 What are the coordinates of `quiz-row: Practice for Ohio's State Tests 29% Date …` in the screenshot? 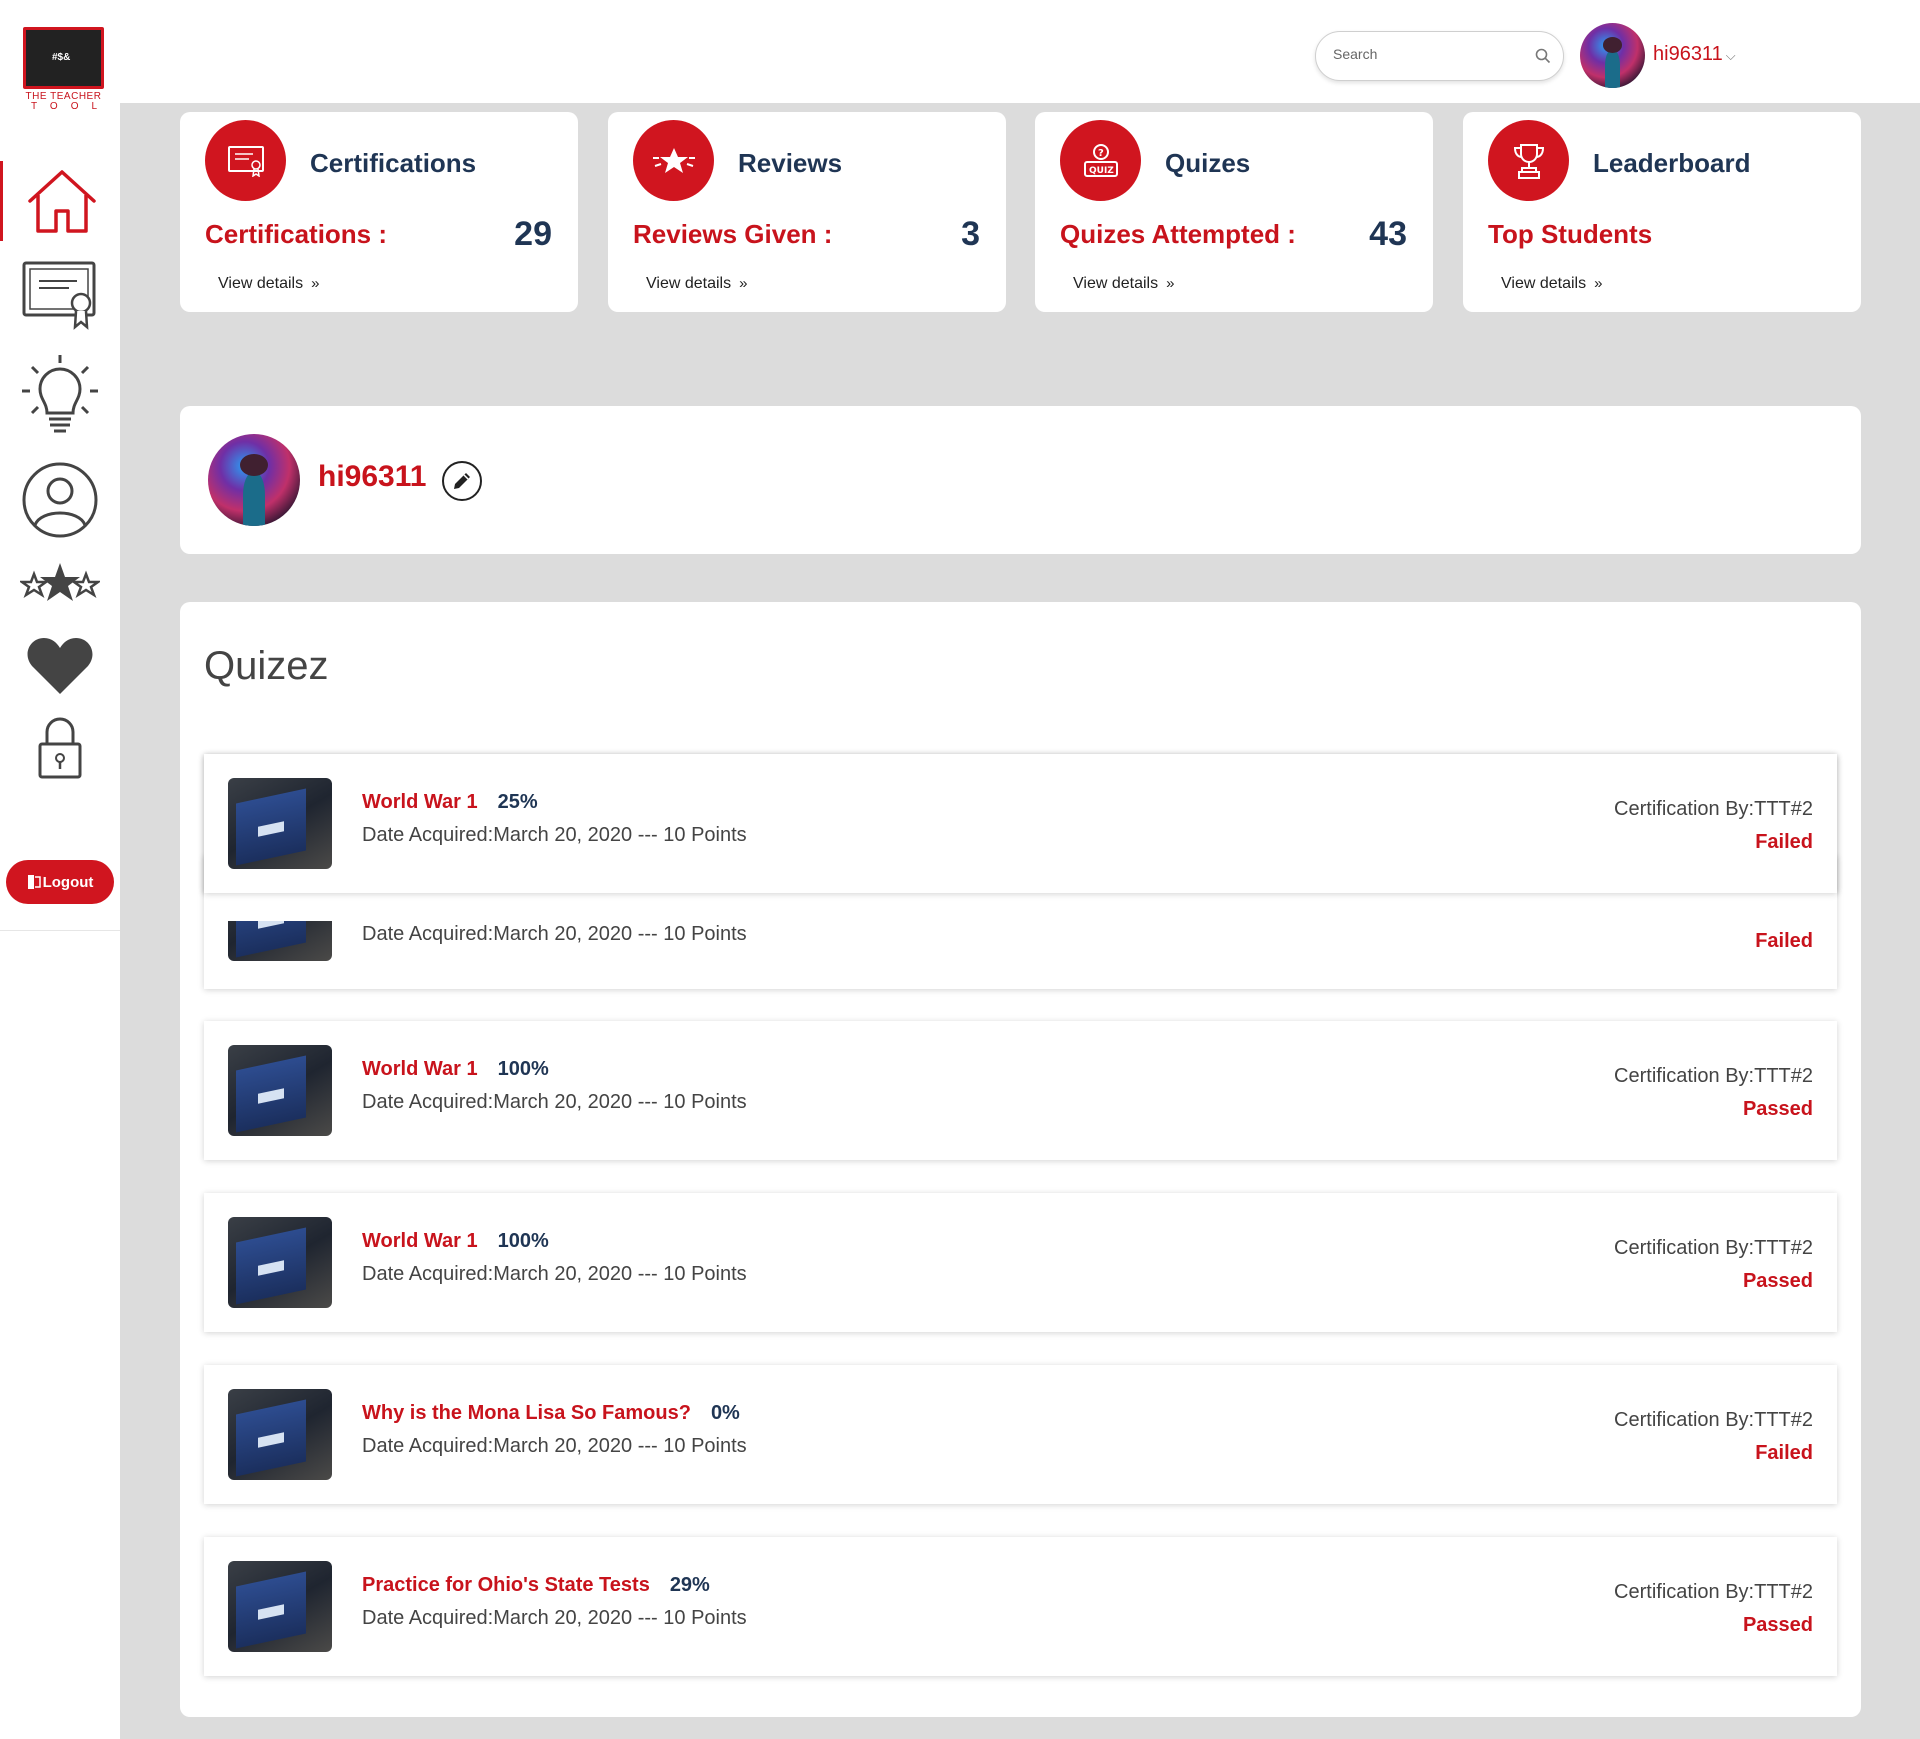 It's located at (1020, 1606).